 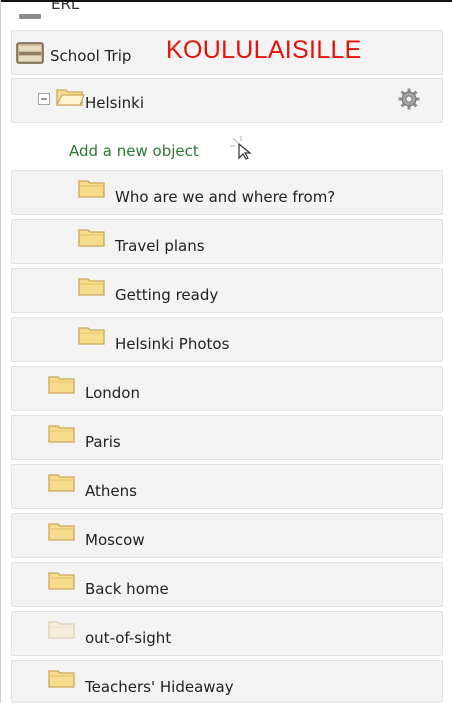 What do you see at coordinates (264, 50) in the screenshot?
I see `banner-title: KOULULAISILLE` at bounding box center [264, 50].